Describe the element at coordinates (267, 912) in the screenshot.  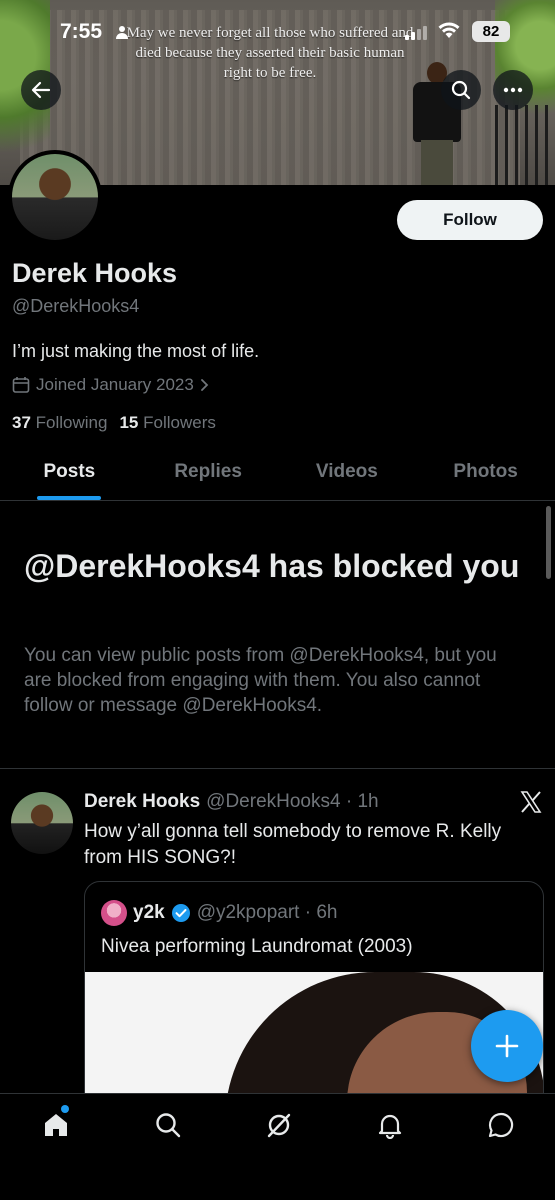
I see `quoted-handle-time: @y2kpopart · 6h` at that location.